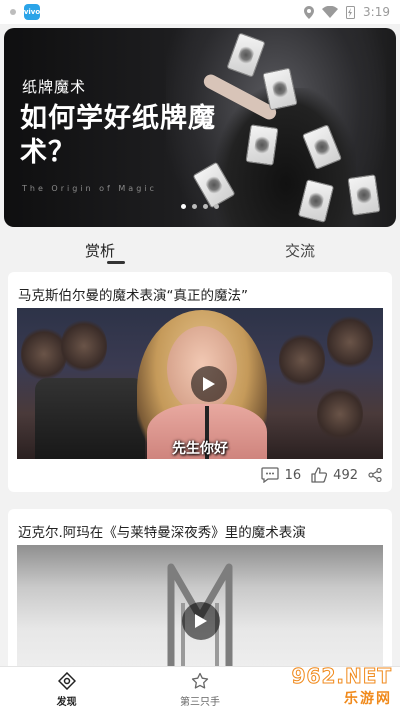 The width and height of the screenshot is (400, 712). I want to click on nav-item-discover: 发现, so click(66, 689).